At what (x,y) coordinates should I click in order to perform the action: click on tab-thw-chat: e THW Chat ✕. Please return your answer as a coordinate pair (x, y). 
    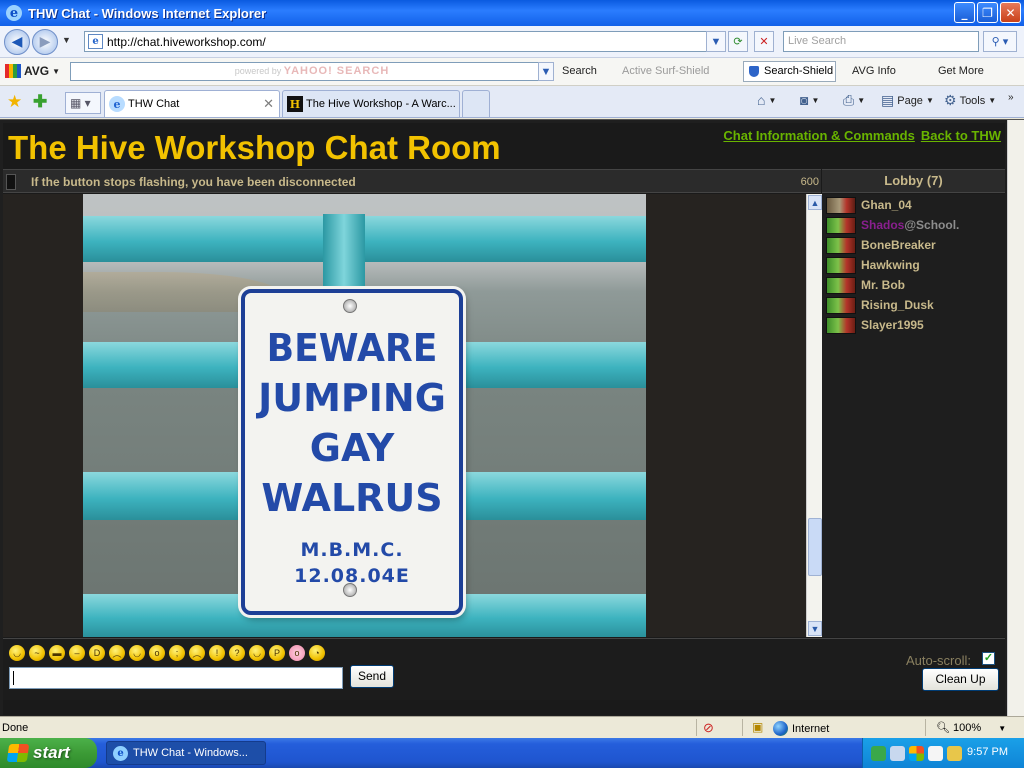
    Looking at the image, I should click on (192, 103).